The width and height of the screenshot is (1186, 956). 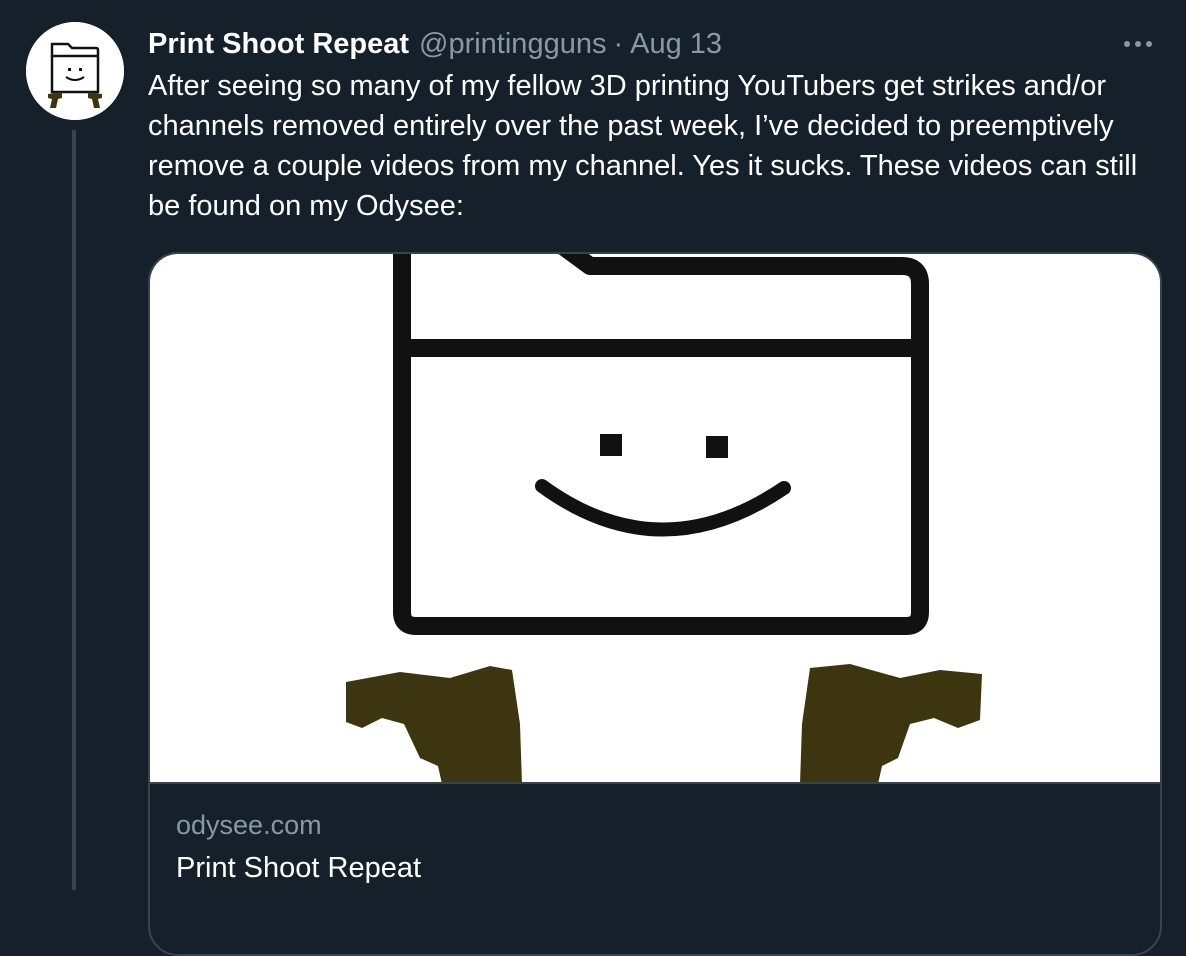 What do you see at coordinates (249, 825) in the screenshot?
I see `card-domain: odysee.com` at bounding box center [249, 825].